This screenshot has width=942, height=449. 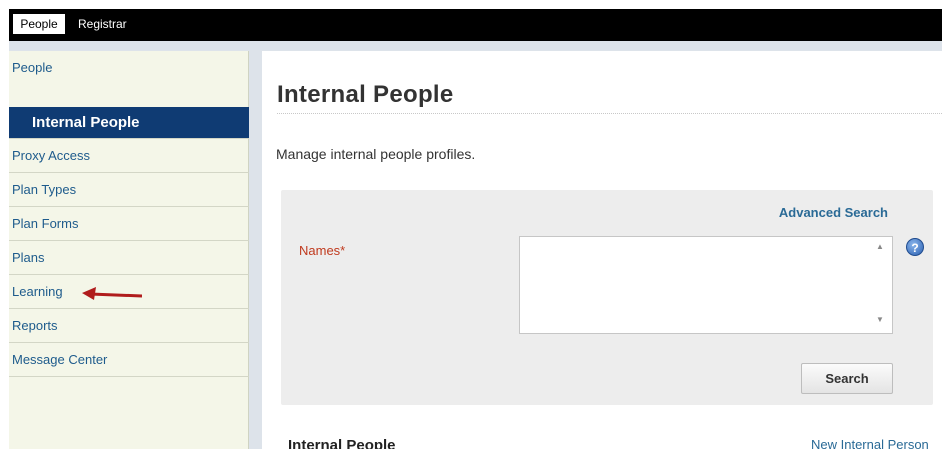 What do you see at coordinates (129, 326) in the screenshot?
I see `sidebar-item-reports: Reports` at bounding box center [129, 326].